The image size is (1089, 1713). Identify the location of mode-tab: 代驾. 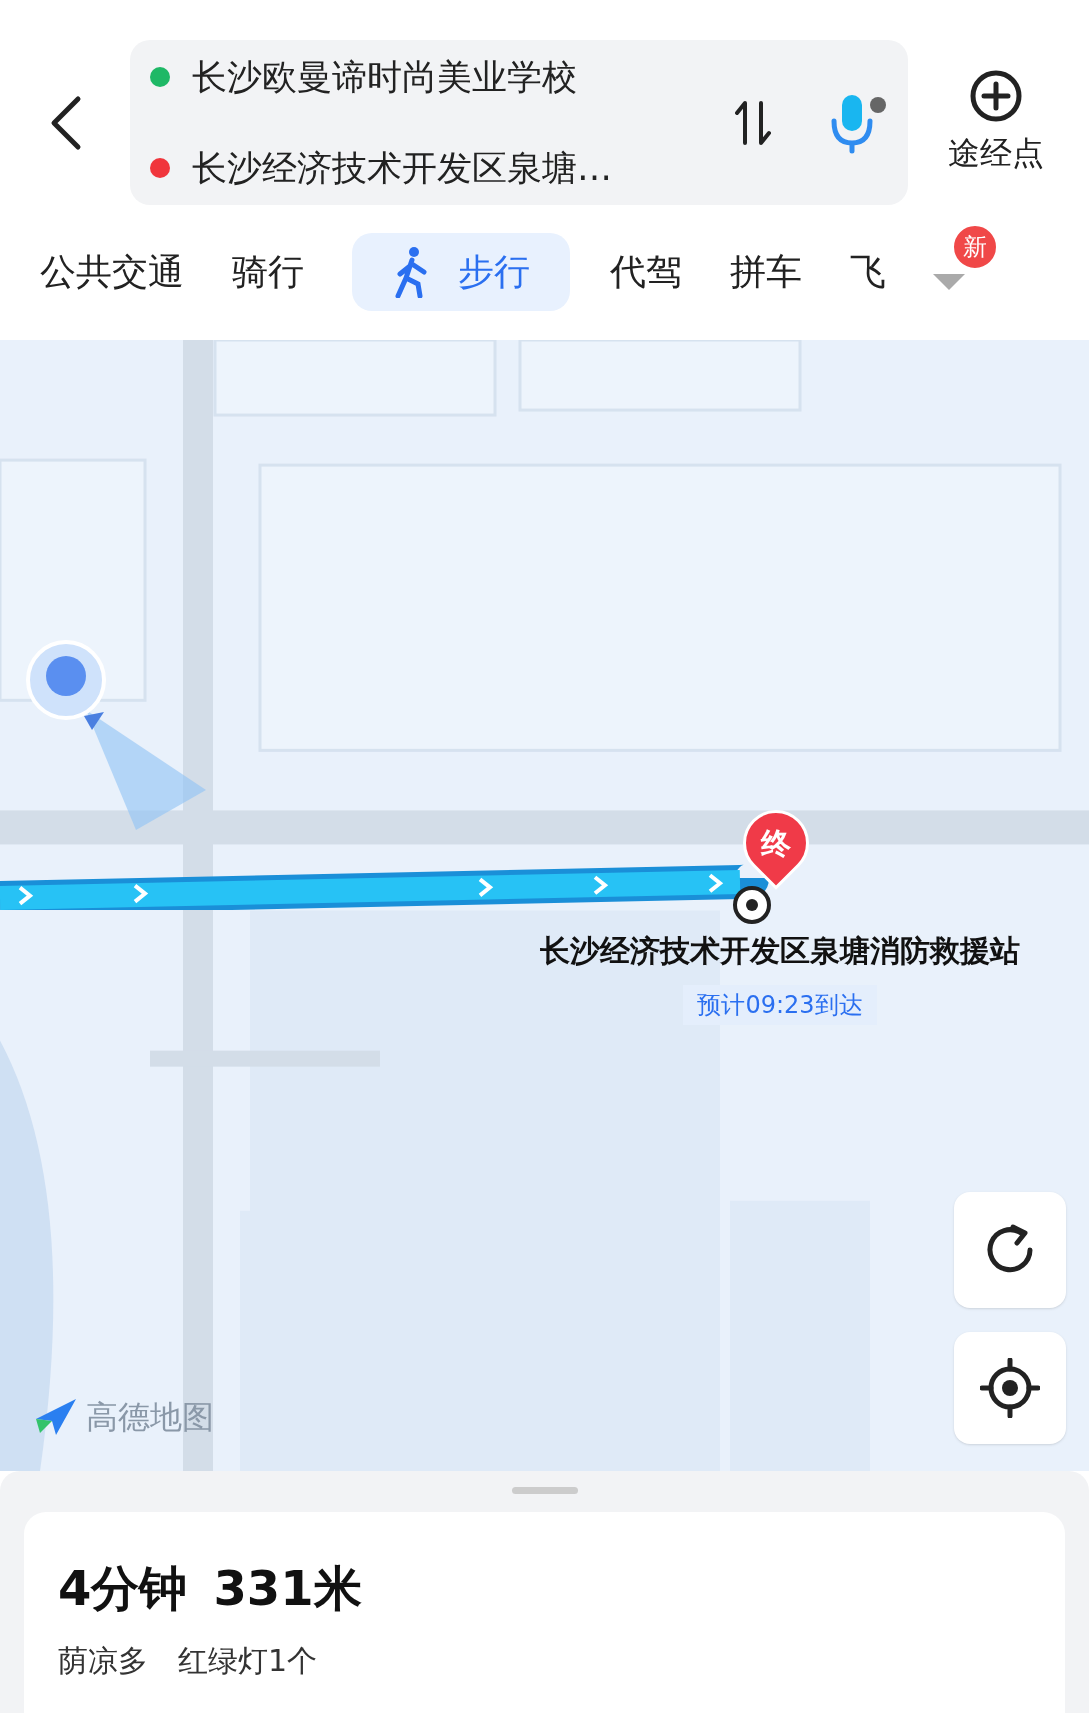
(646, 272).